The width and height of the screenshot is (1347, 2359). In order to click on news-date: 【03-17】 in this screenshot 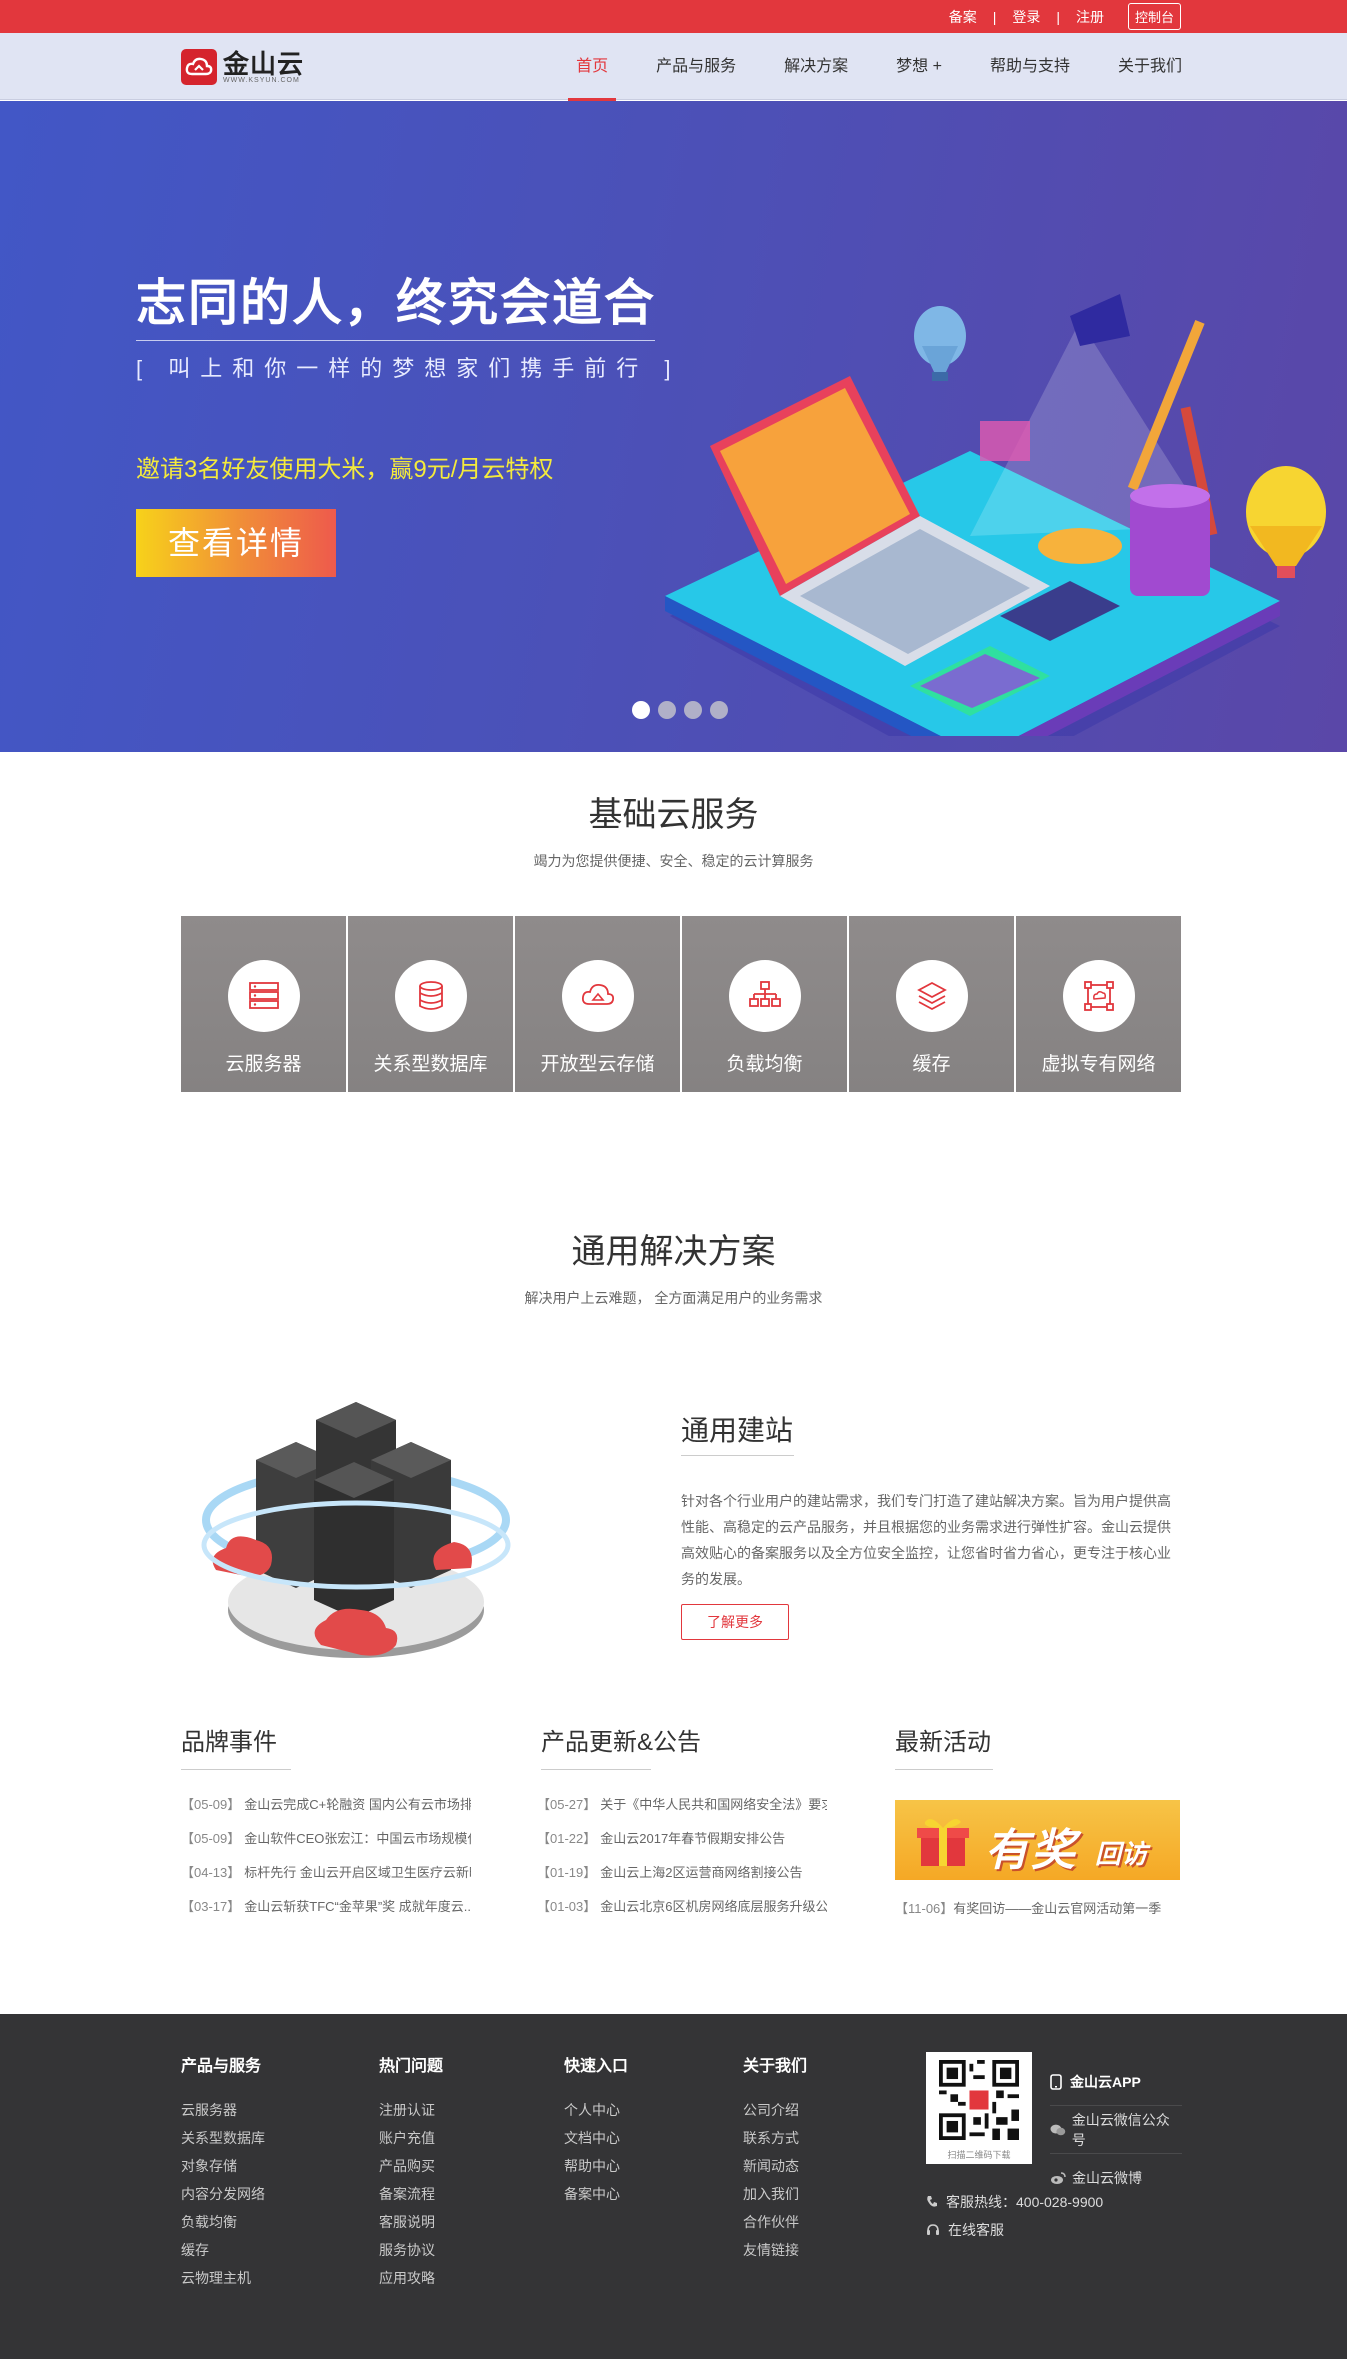, I will do `click(211, 1906)`.